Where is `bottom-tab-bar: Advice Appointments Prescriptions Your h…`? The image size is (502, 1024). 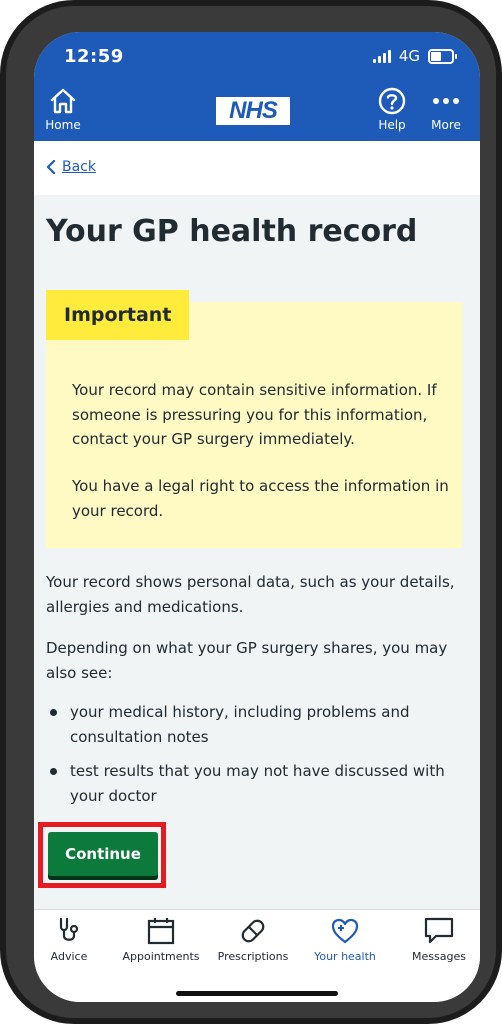 bottom-tab-bar: Advice Appointments Prescriptions Your h… is located at coordinates (257, 955).